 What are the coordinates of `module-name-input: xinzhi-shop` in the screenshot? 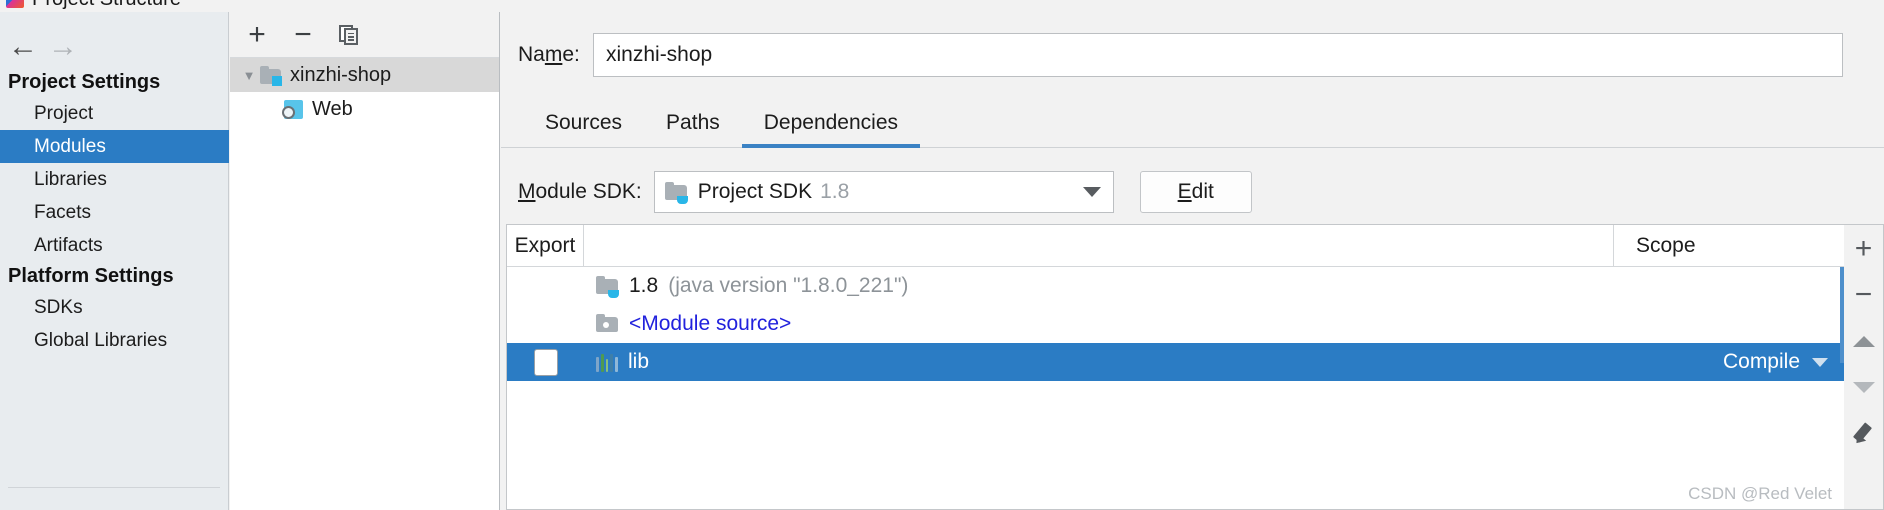 It's located at (1218, 55).